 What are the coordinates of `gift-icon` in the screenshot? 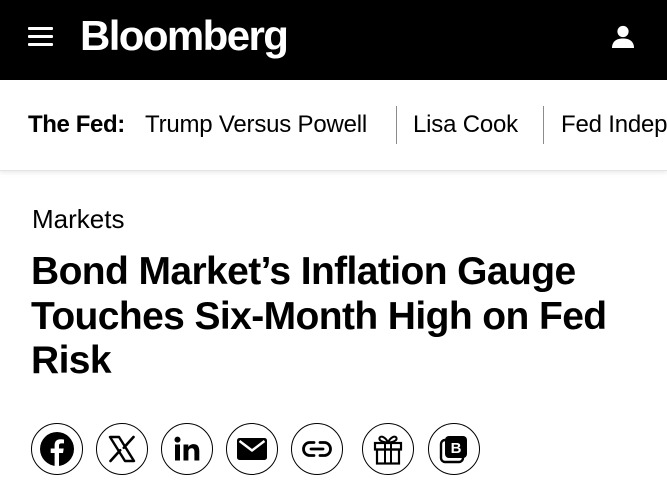 It's located at (388, 450).